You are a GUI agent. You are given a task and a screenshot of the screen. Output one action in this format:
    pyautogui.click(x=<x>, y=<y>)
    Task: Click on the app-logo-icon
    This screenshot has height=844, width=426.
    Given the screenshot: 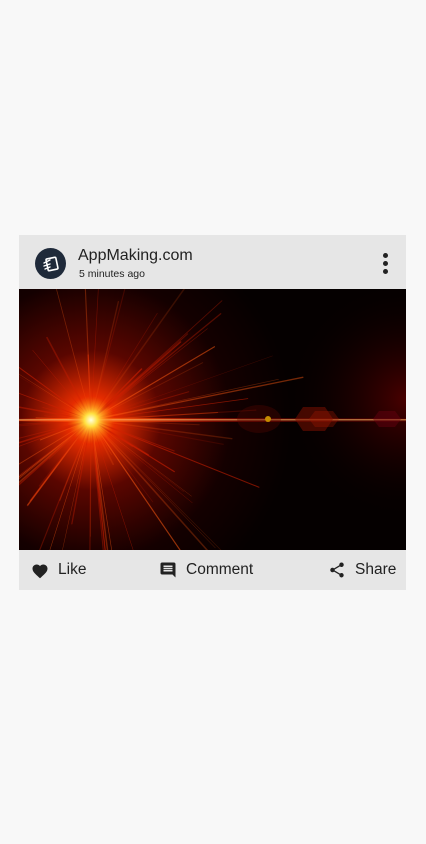 What is the action you would take?
    pyautogui.click(x=50, y=263)
    